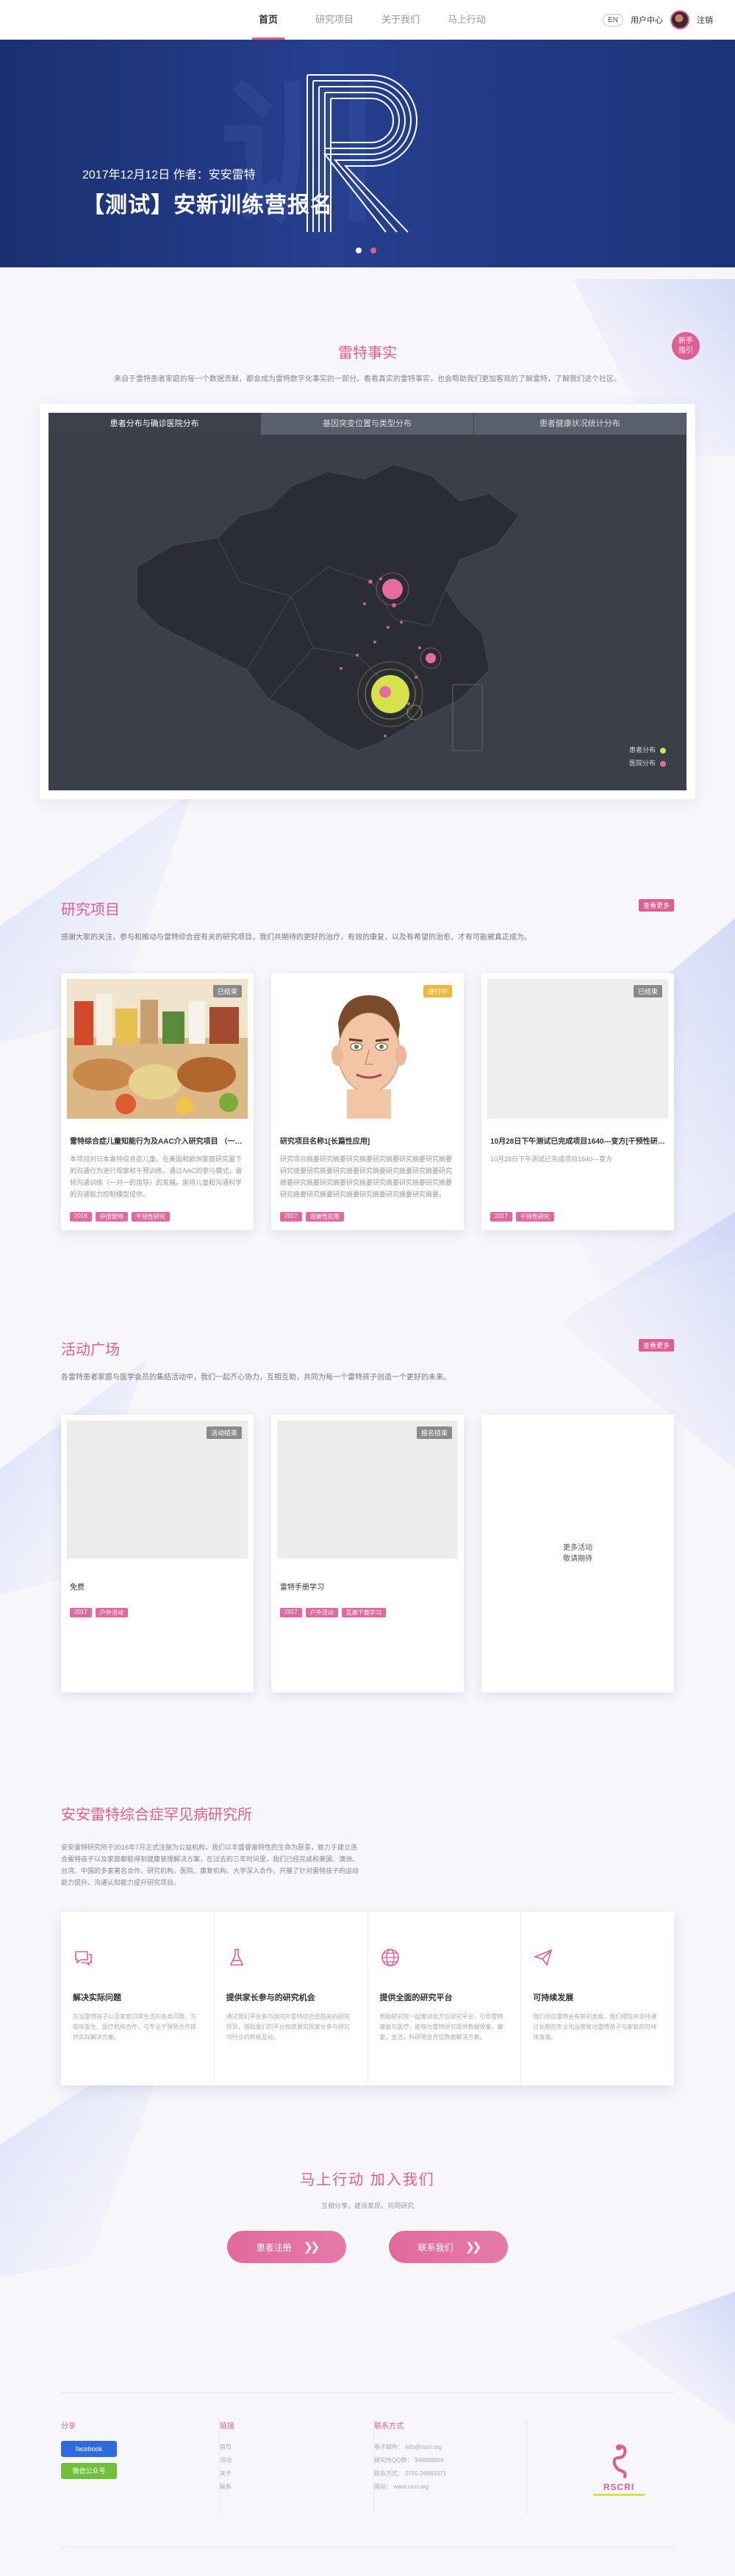 The height and width of the screenshot is (2576, 735). Describe the element at coordinates (157, 1586) in the screenshot. I see `activity-title: 免费` at that location.